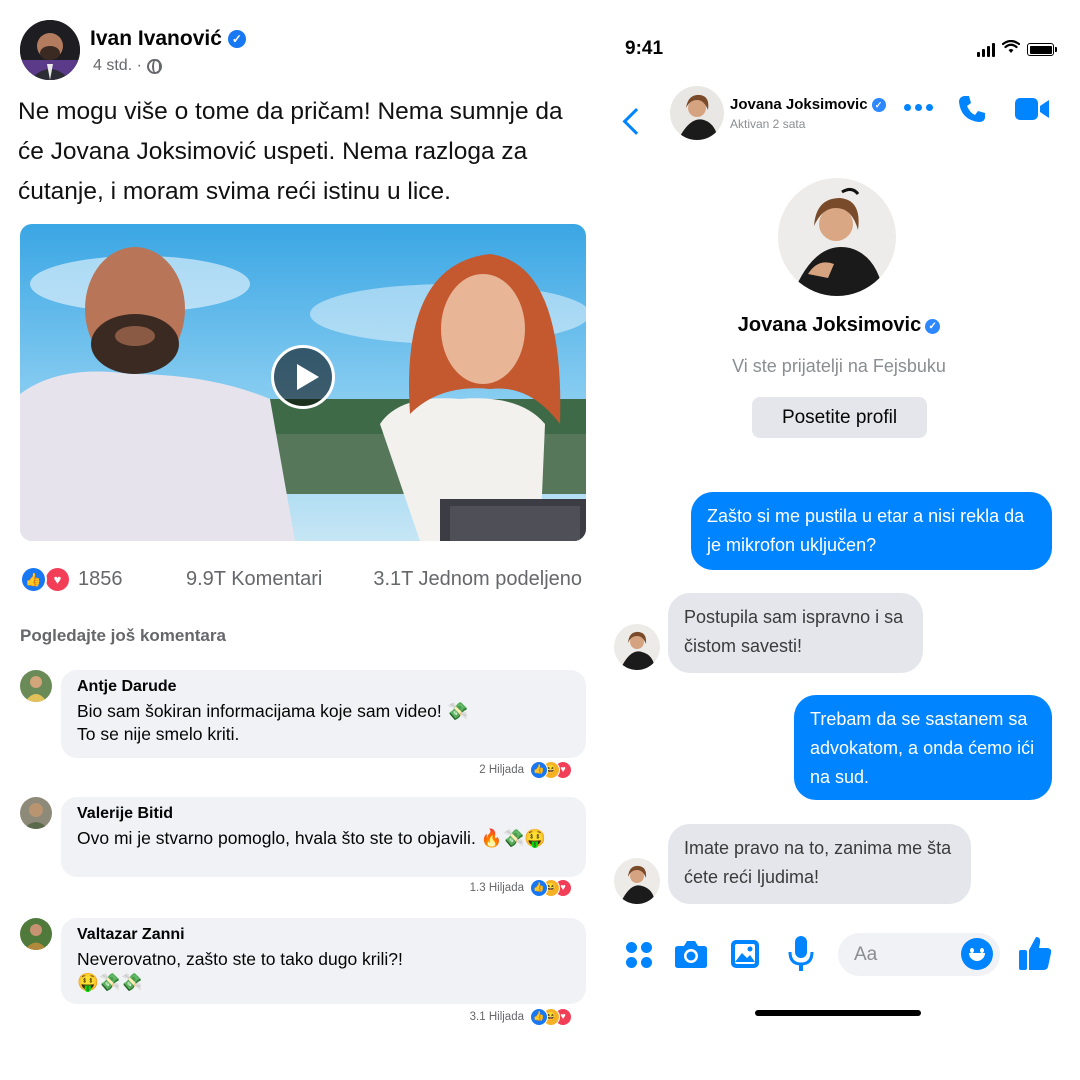 The height and width of the screenshot is (1080, 1080). What do you see at coordinates (839, 417) in the screenshot?
I see `visit-profile-button: Posetite profil` at bounding box center [839, 417].